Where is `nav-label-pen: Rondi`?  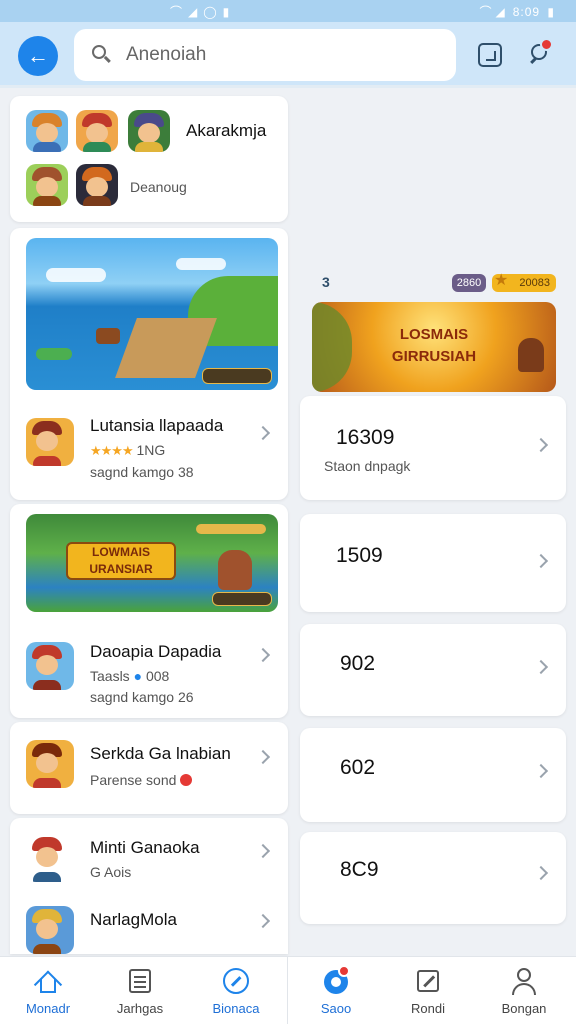 nav-label-pen: Rondi is located at coordinates (428, 1008).